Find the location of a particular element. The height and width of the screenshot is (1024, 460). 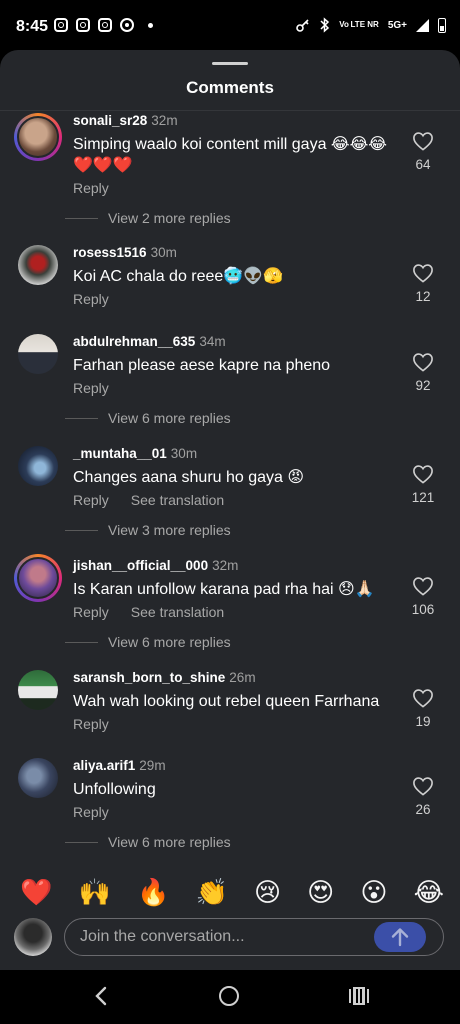

like-count: 26 is located at coordinates (423, 809).